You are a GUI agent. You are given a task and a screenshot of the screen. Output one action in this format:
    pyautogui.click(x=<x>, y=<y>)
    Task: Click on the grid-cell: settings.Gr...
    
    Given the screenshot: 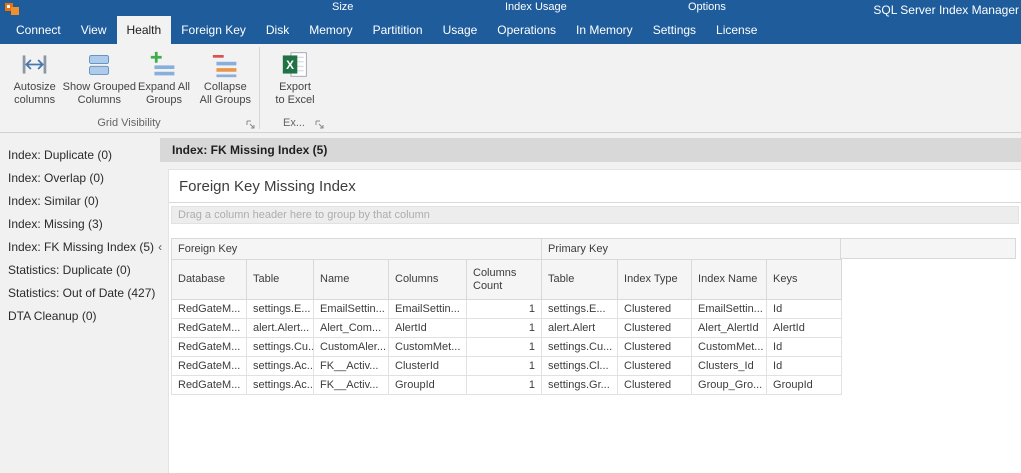 What is the action you would take?
    pyautogui.click(x=580, y=385)
    